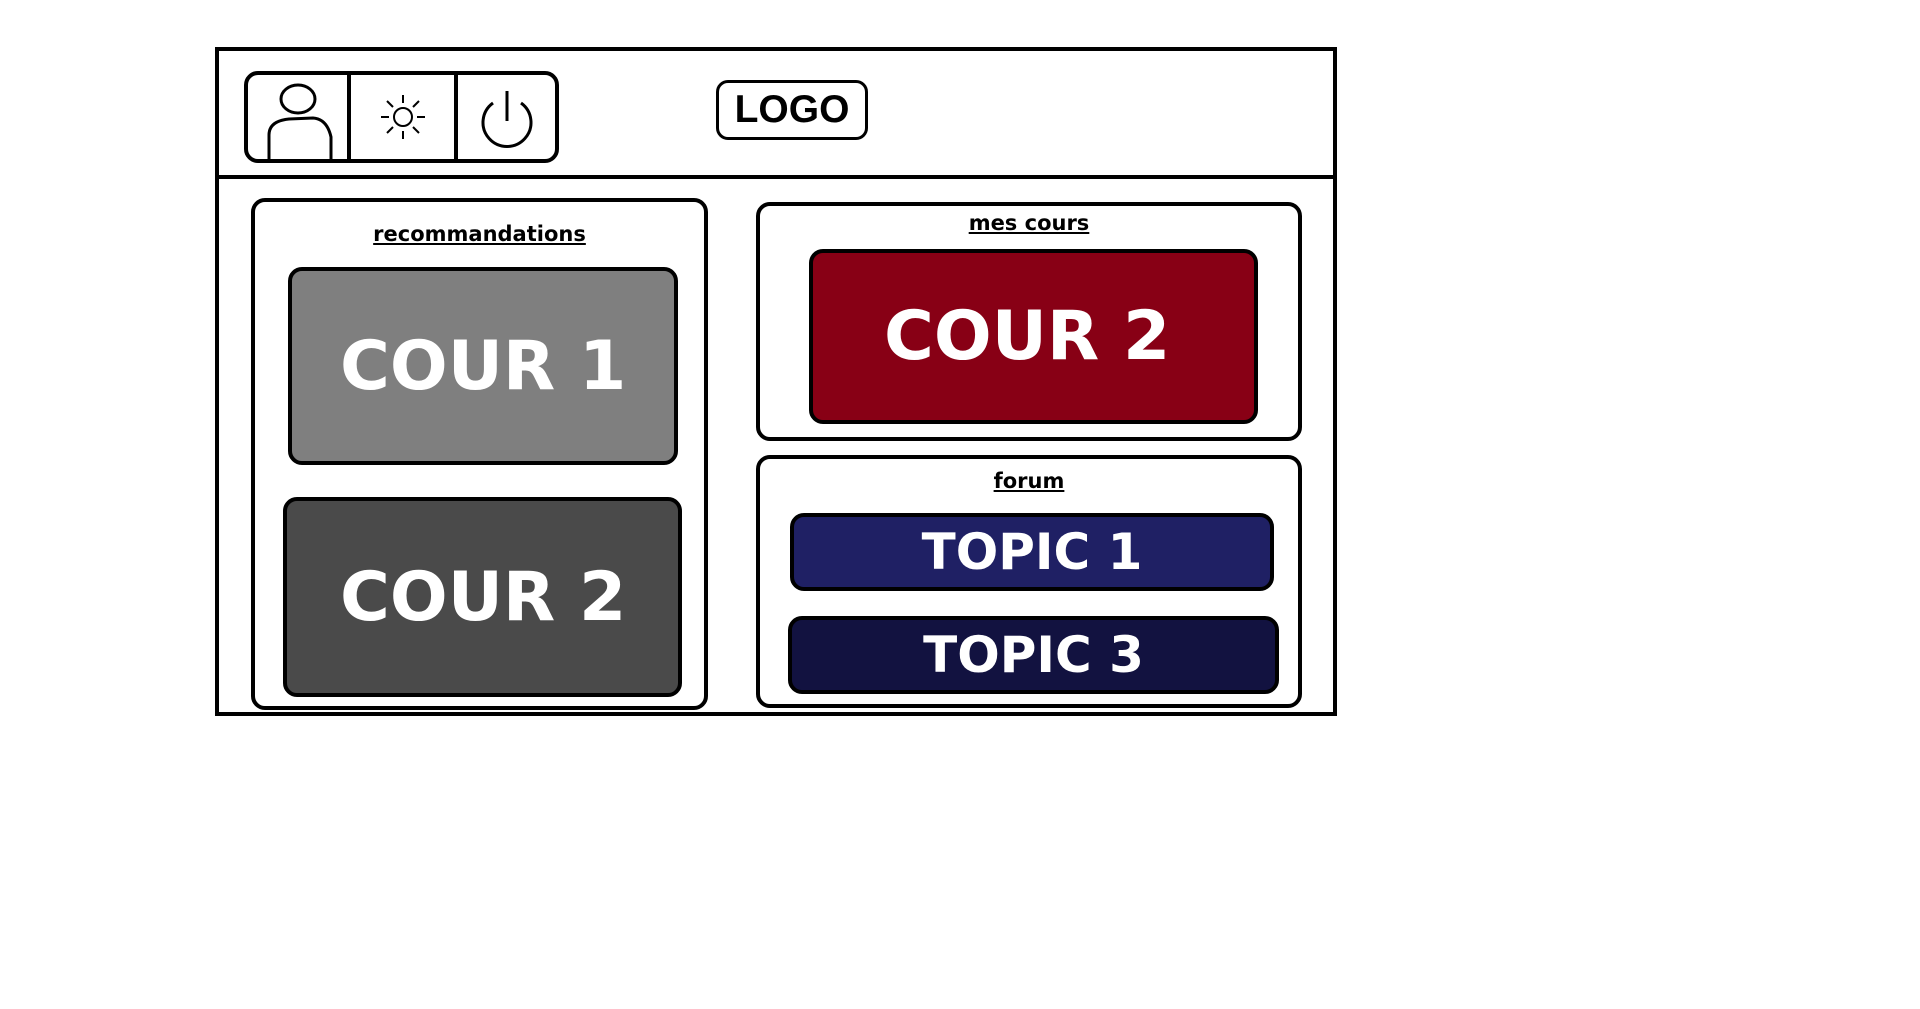 The height and width of the screenshot is (1009, 1920). I want to click on power-icon, so click(506, 119).